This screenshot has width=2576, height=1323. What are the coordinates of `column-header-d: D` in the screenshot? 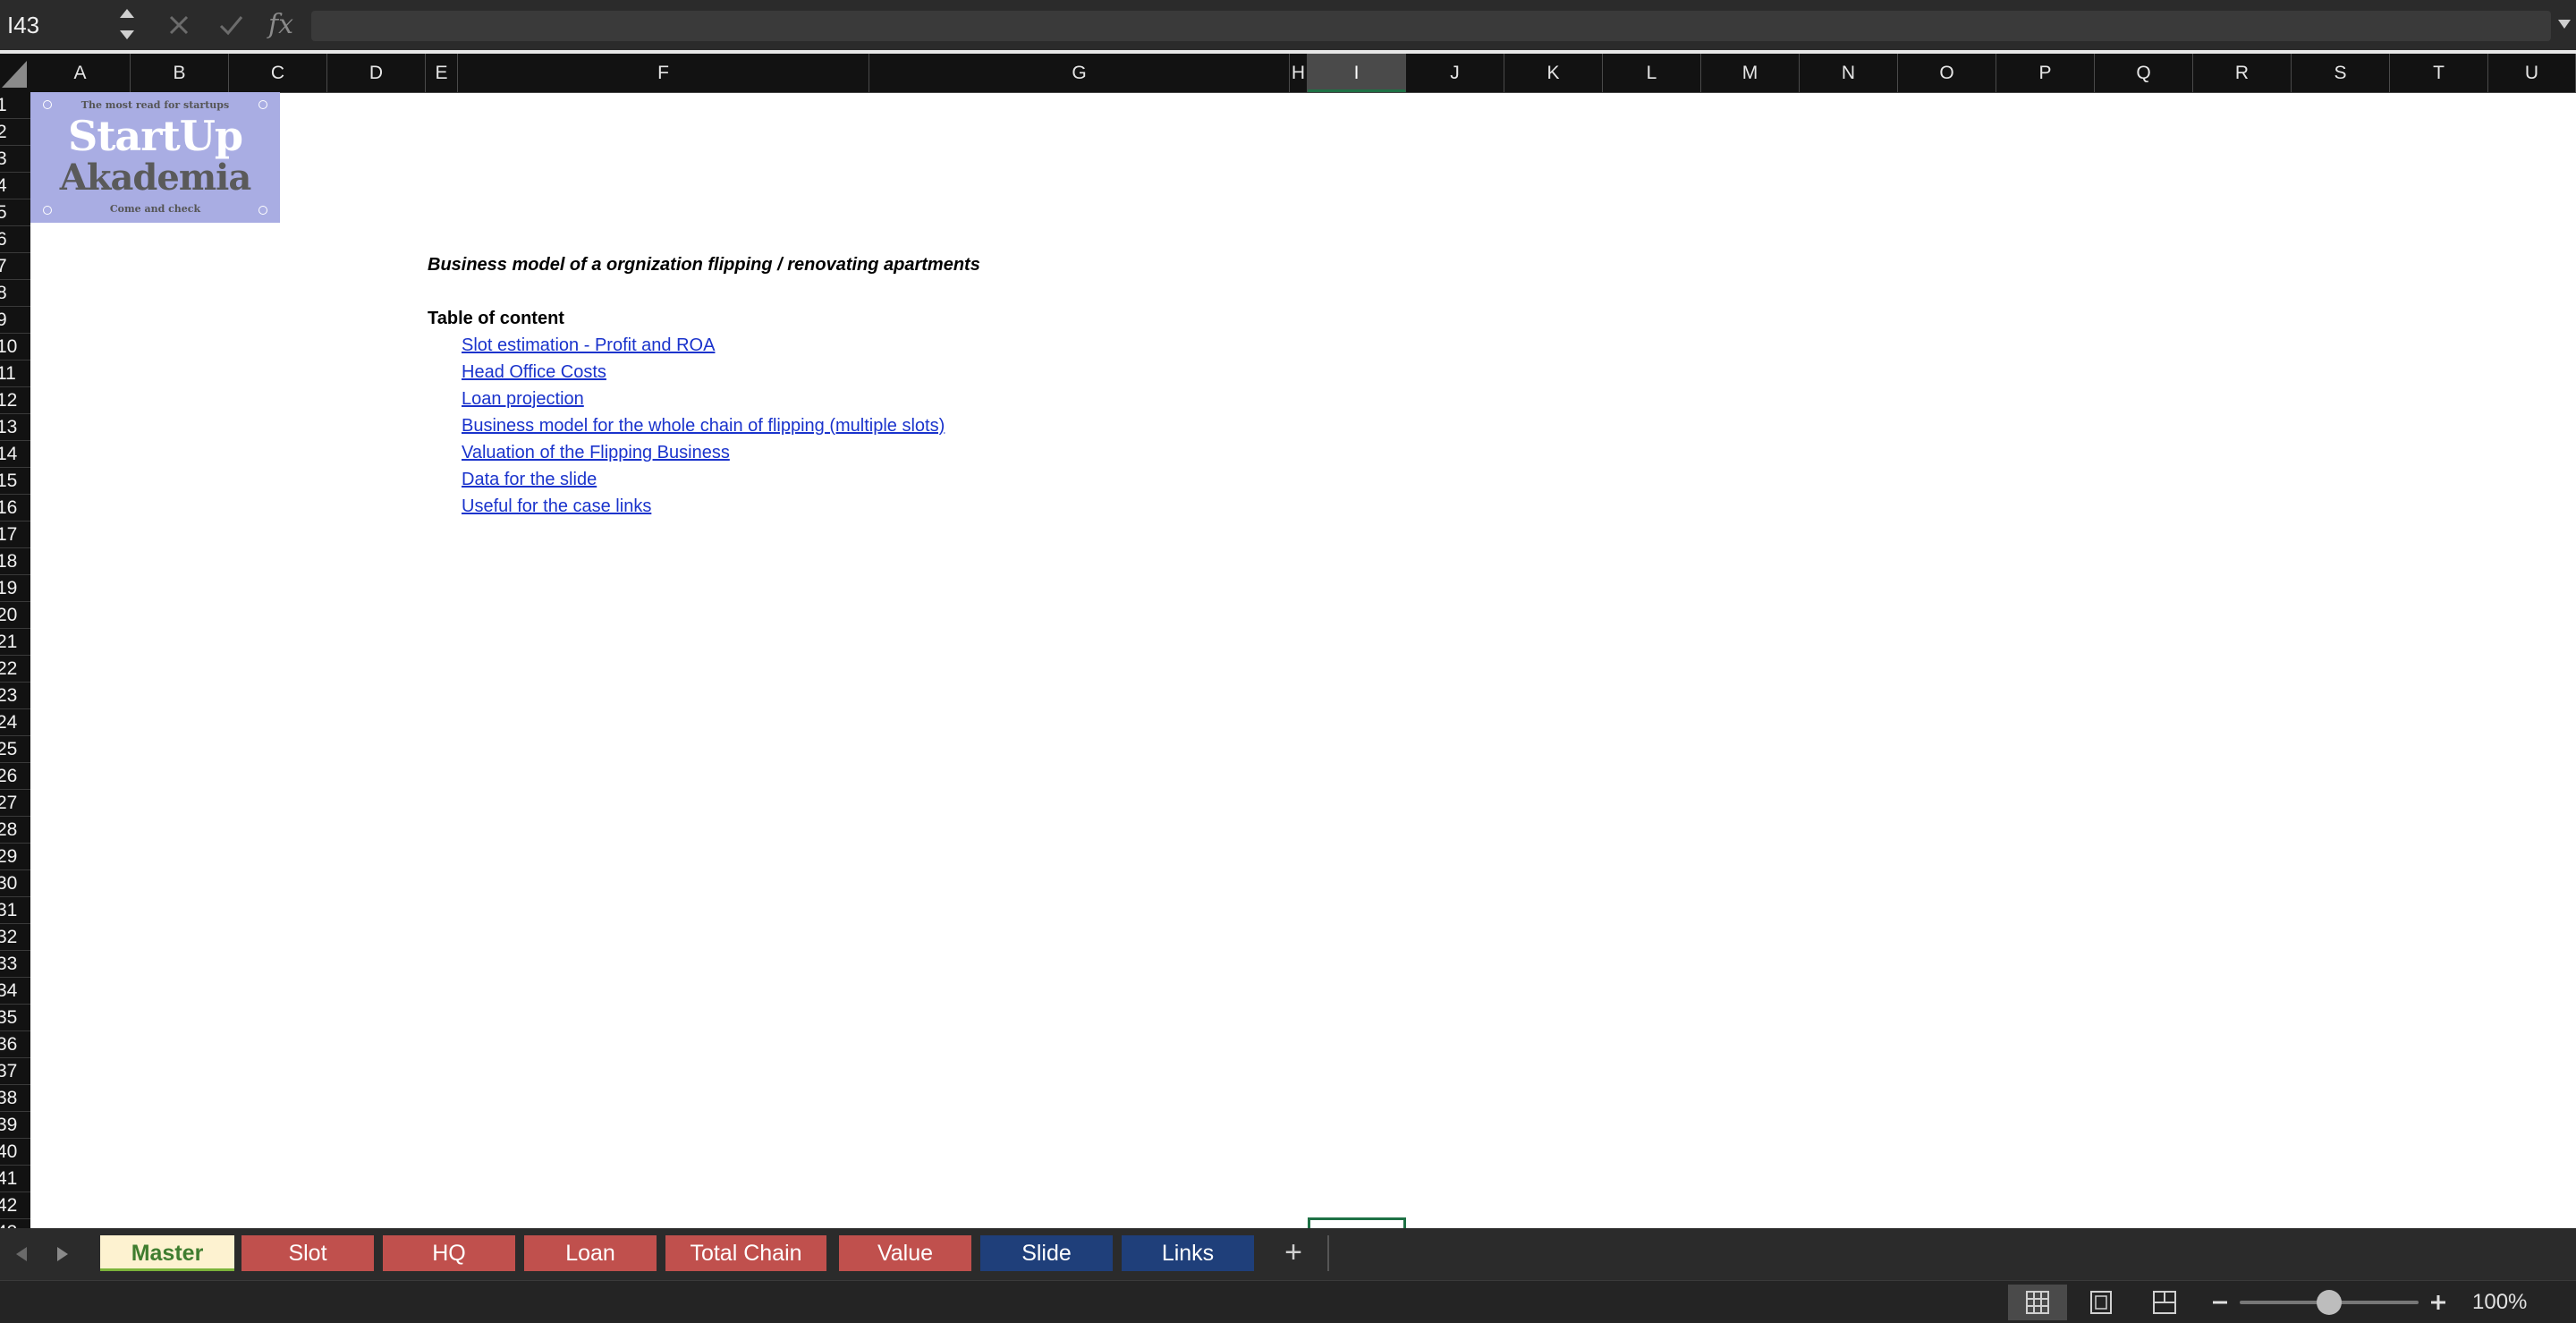 It's located at (376, 73).